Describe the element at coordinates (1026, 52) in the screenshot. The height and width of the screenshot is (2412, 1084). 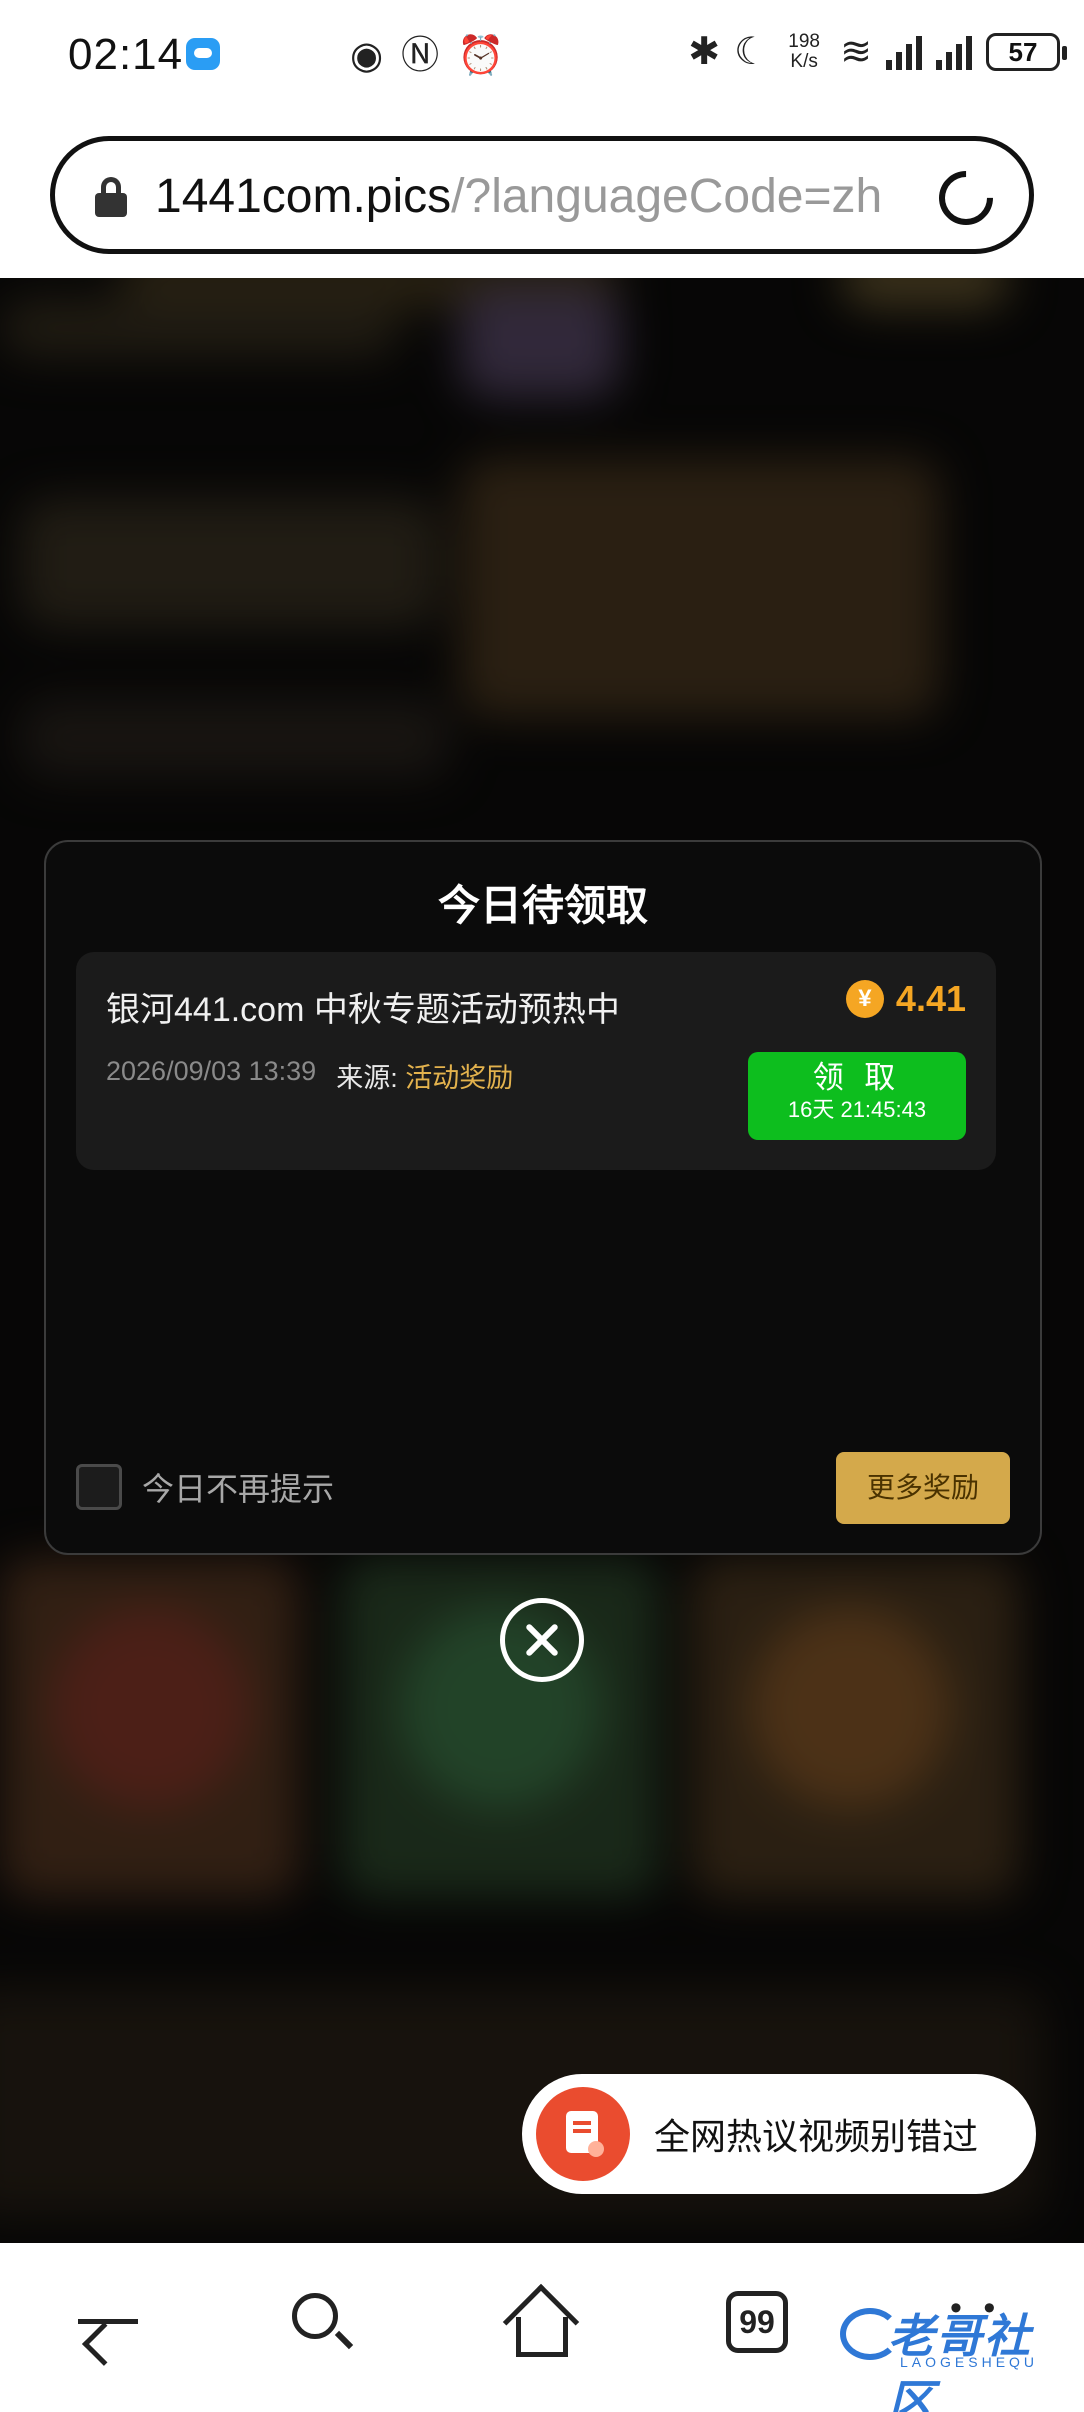
I see `battery-indicator: 57` at that location.